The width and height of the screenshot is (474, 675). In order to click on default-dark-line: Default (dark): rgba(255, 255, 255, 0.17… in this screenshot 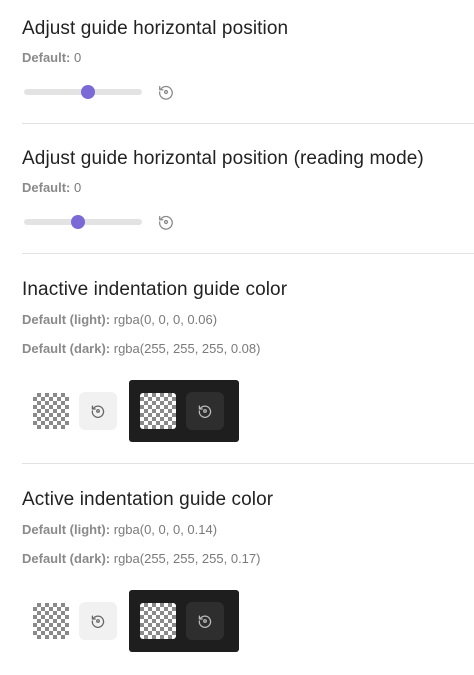, I will do `click(248, 558)`.